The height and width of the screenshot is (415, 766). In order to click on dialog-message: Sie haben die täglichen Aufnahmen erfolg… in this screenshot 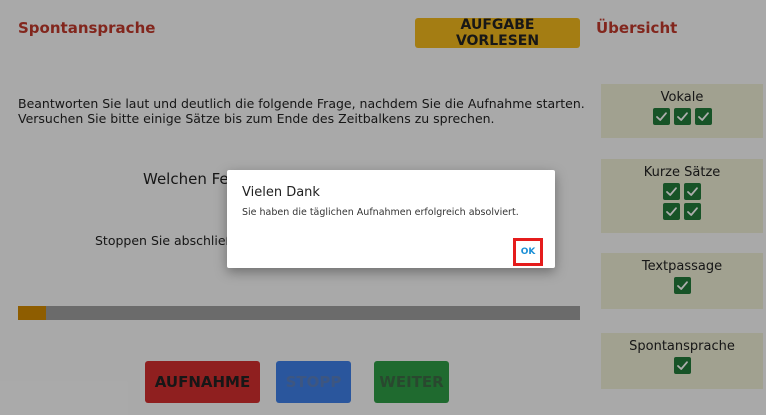, I will do `click(380, 212)`.